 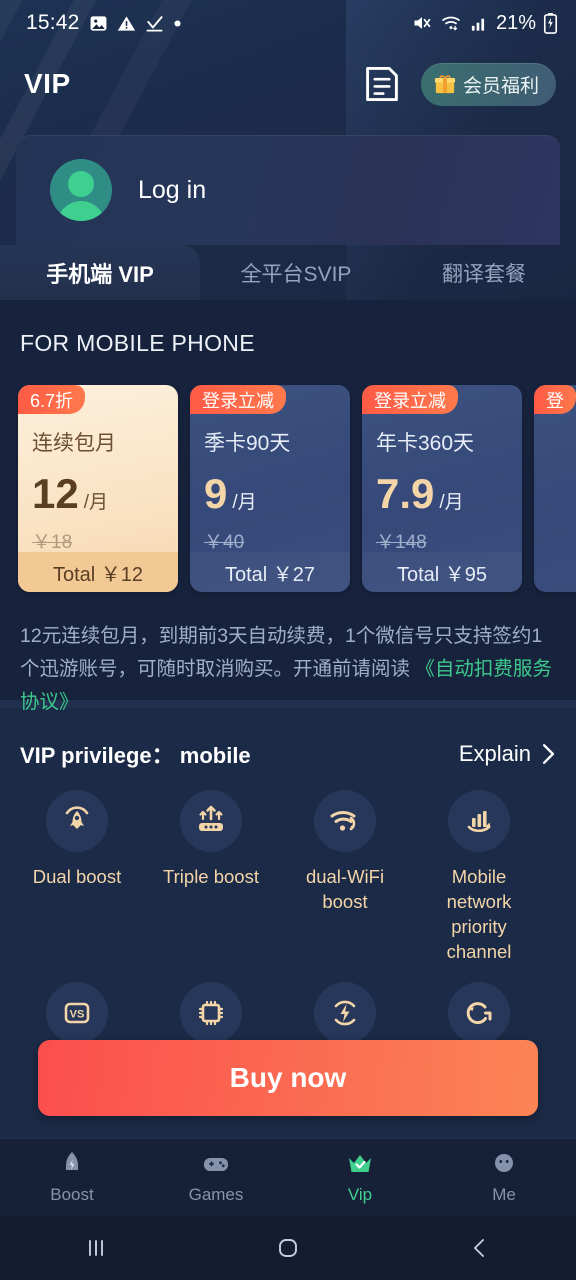 What do you see at coordinates (504, 1194) in the screenshot?
I see `nav-label: Me` at bounding box center [504, 1194].